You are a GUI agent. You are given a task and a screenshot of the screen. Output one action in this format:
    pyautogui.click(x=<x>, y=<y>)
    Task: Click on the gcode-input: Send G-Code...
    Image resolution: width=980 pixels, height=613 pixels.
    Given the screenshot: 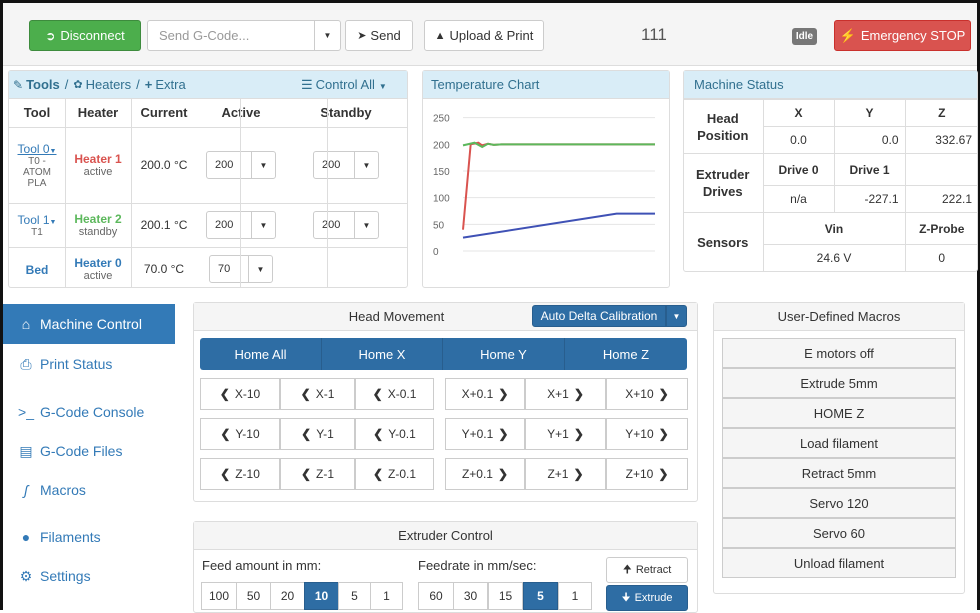 What is the action you would take?
    pyautogui.click(x=231, y=35)
    